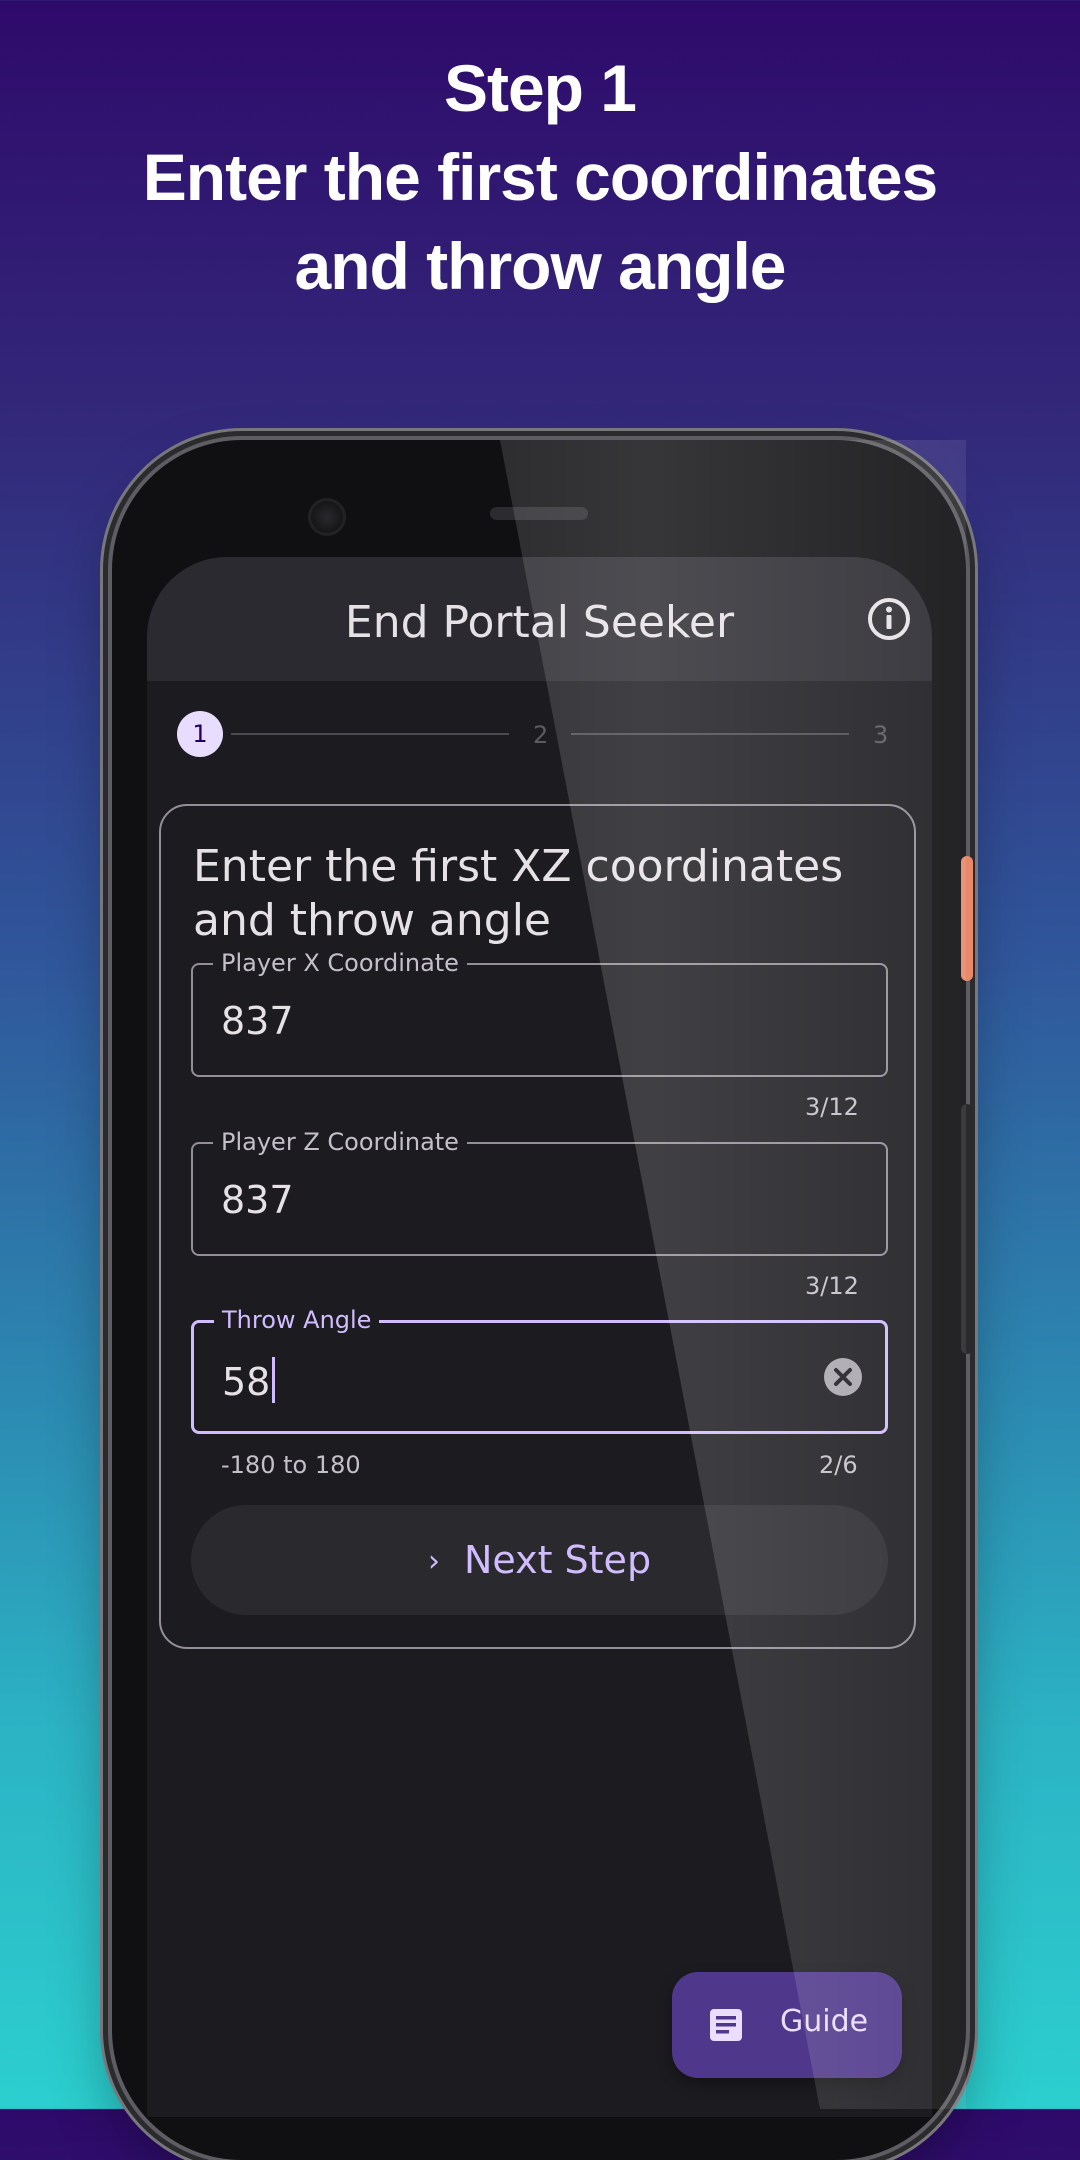 This screenshot has height=2160, width=1080. Describe the element at coordinates (967, 1229) in the screenshot. I see `volume-button` at that location.